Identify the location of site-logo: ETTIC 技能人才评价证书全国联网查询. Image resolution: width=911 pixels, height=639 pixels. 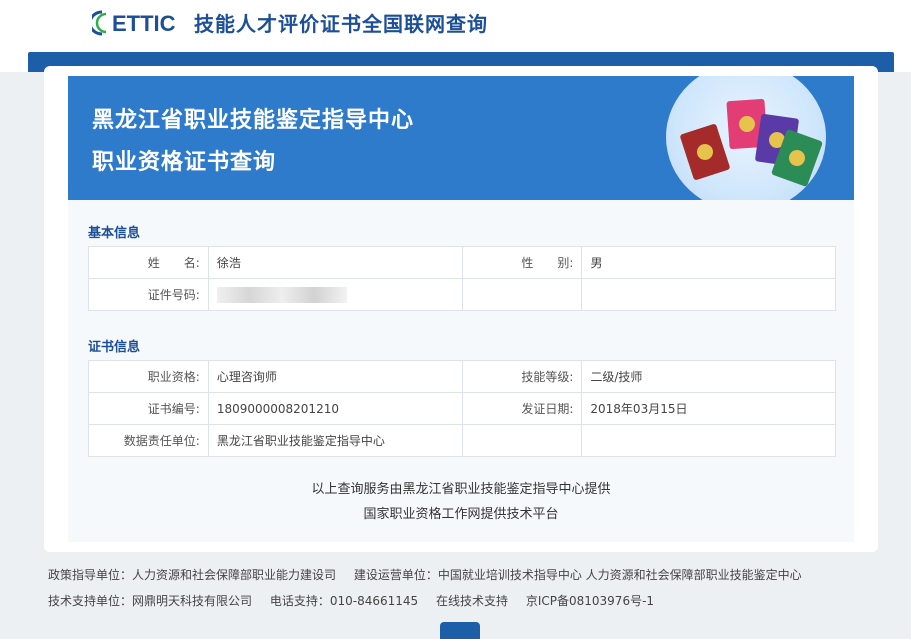
(290, 22).